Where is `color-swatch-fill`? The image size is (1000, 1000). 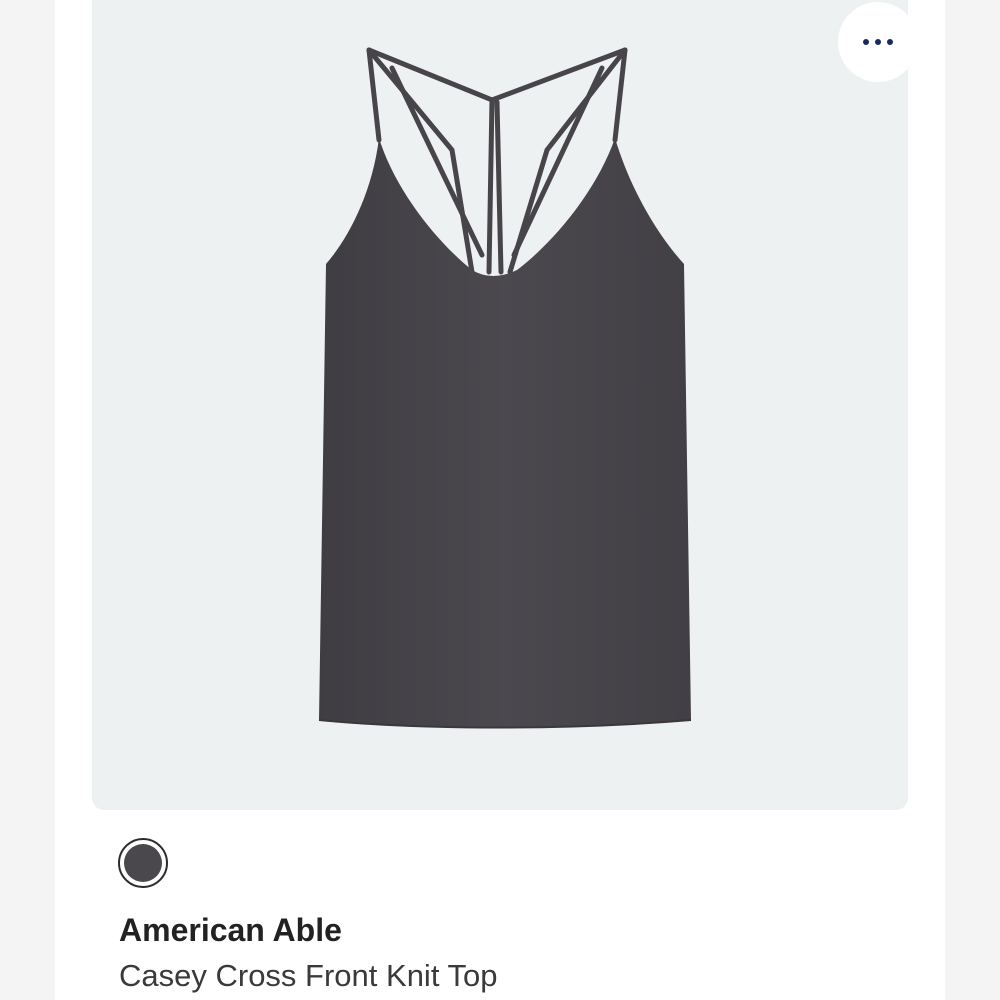 color-swatch-fill is located at coordinates (143, 863).